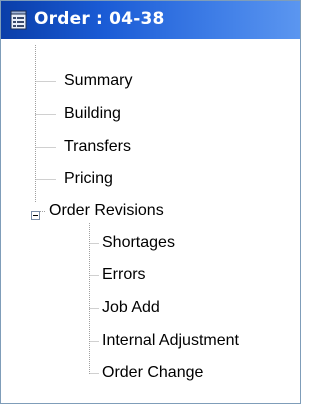 This screenshot has width=320, height=404. I want to click on minus-box-icon, so click(35, 213).